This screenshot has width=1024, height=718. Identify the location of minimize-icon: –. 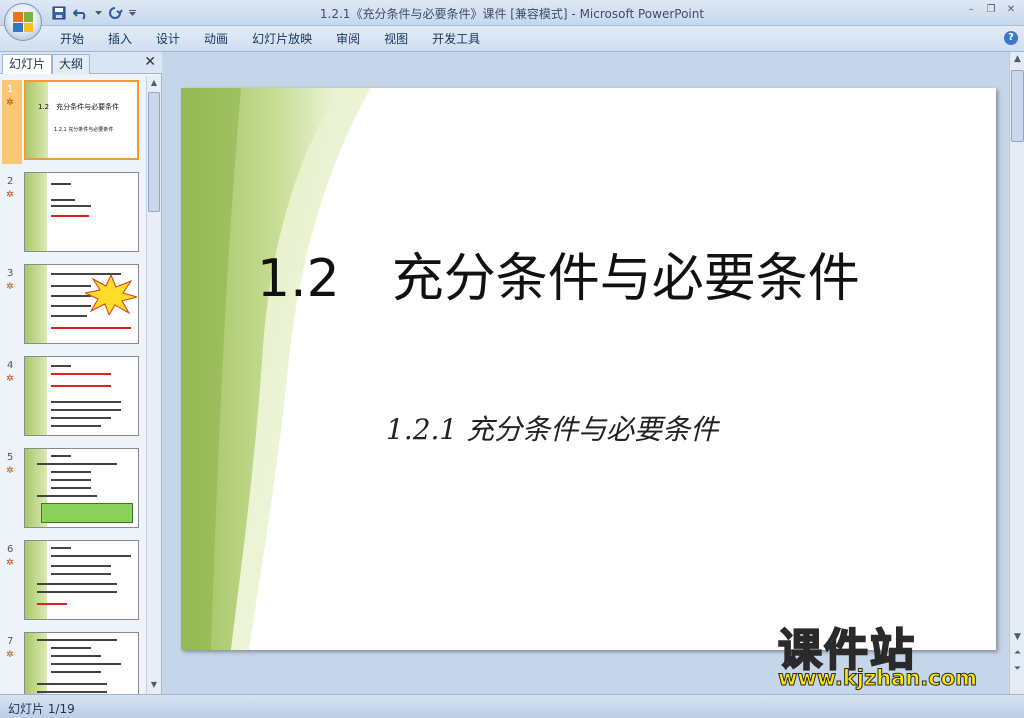
(971, 10).